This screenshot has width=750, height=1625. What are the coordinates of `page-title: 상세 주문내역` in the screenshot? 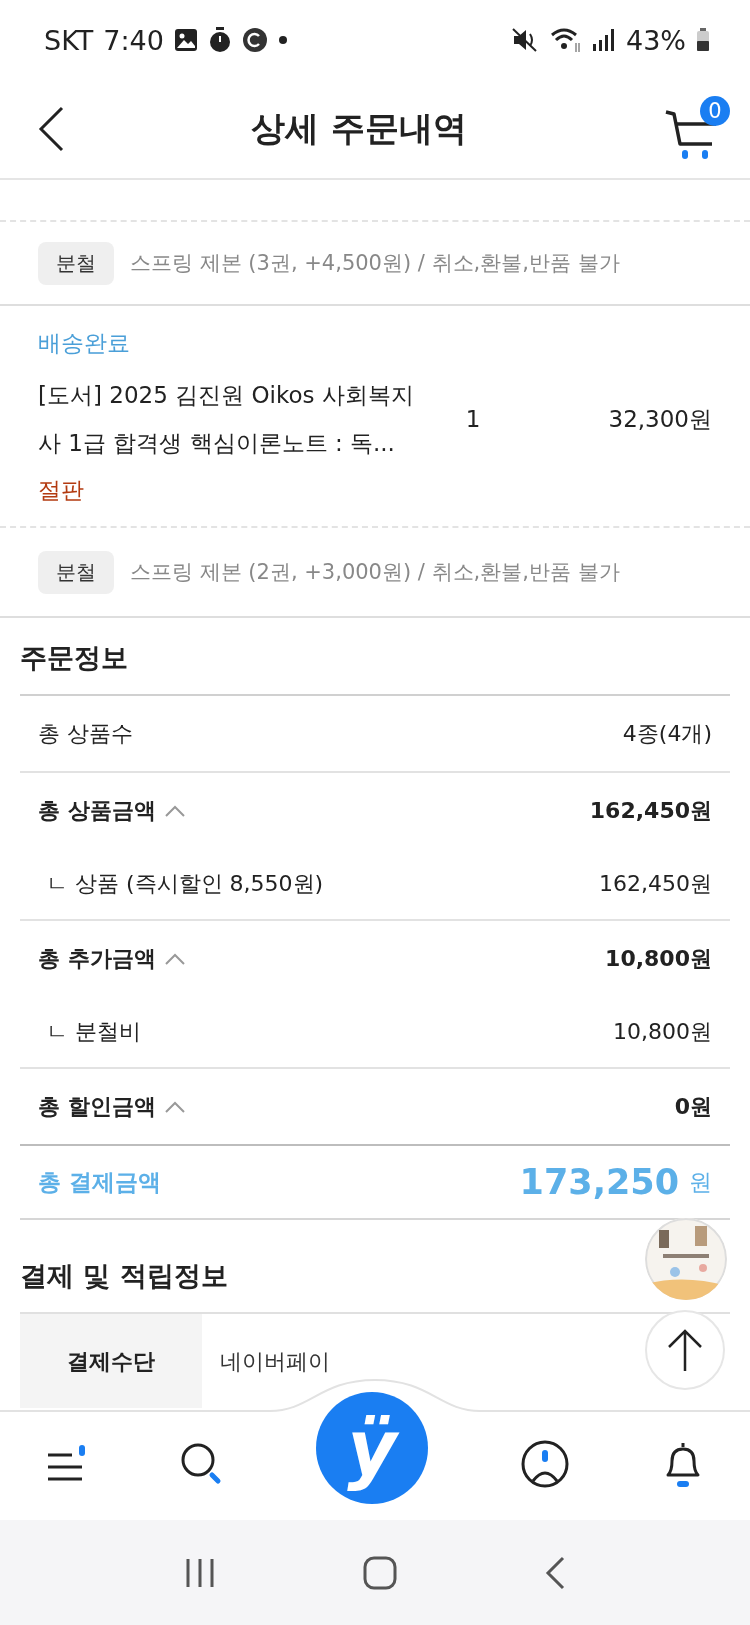 It's located at (359, 128).